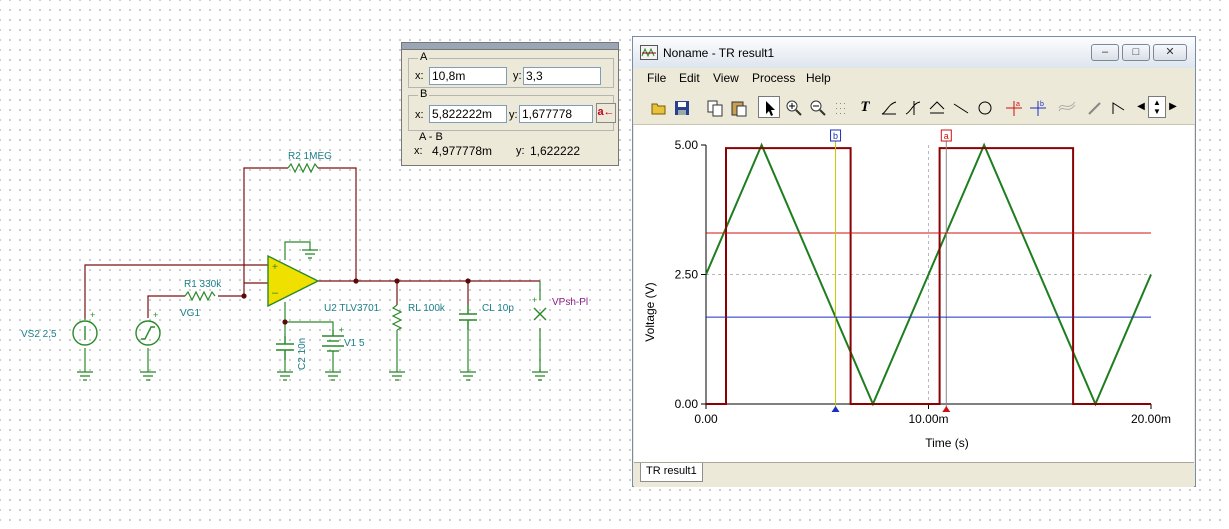 This screenshot has width=1229, height=529. Describe the element at coordinates (419, 115) in the screenshot. I see `cursor-b-x-label: x:` at that location.